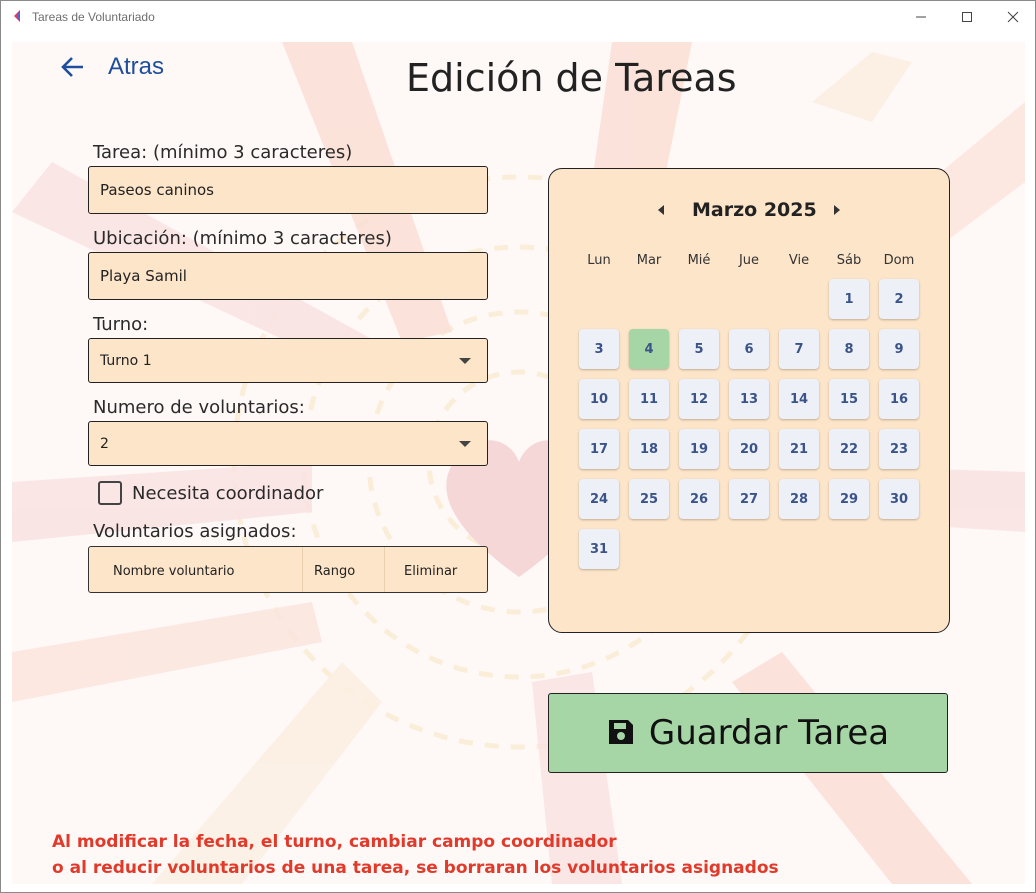 This screenshot has width=1036, height=893. What do you see at coordinates (849, 349) in the screenshot?
I see `calendar-day: 8` at bounding box center [849, 349].